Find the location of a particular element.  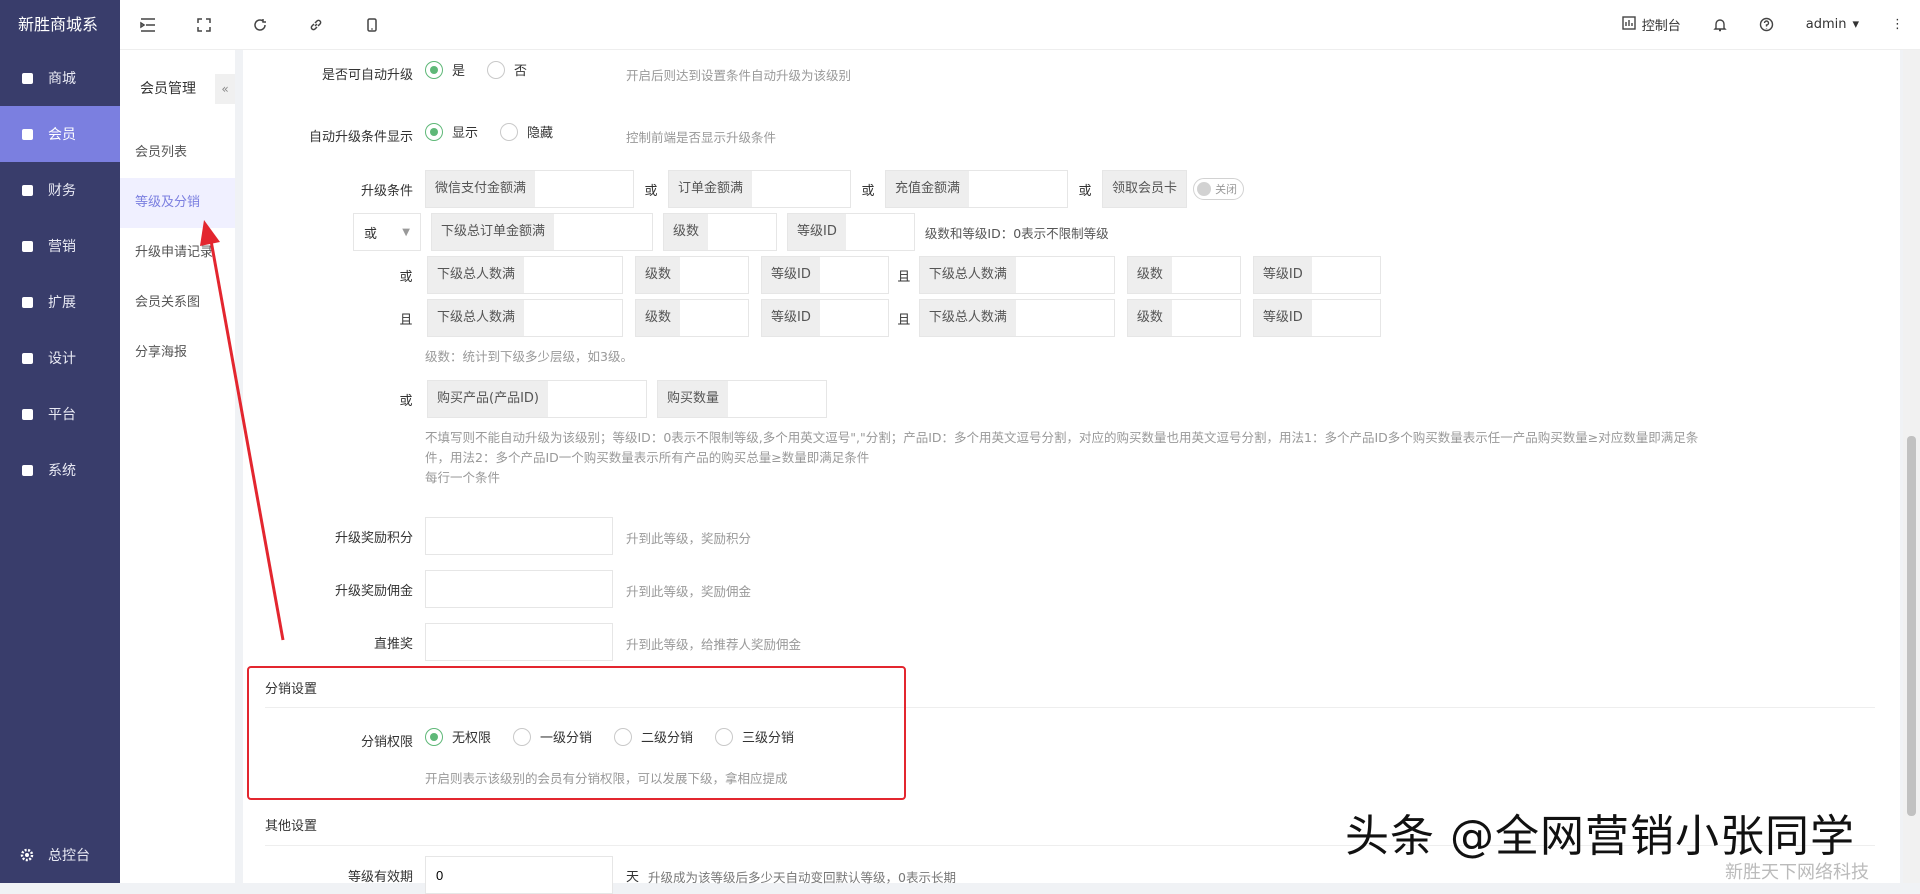

reward-points-input is located at coordinates (519, 536).